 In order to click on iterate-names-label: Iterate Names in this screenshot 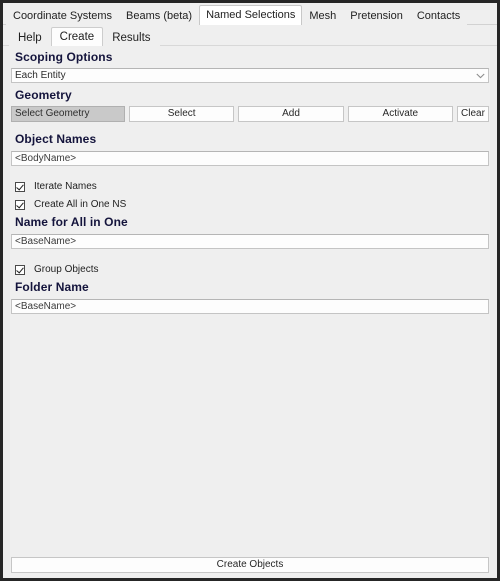, I will do `click(65, 186)`.